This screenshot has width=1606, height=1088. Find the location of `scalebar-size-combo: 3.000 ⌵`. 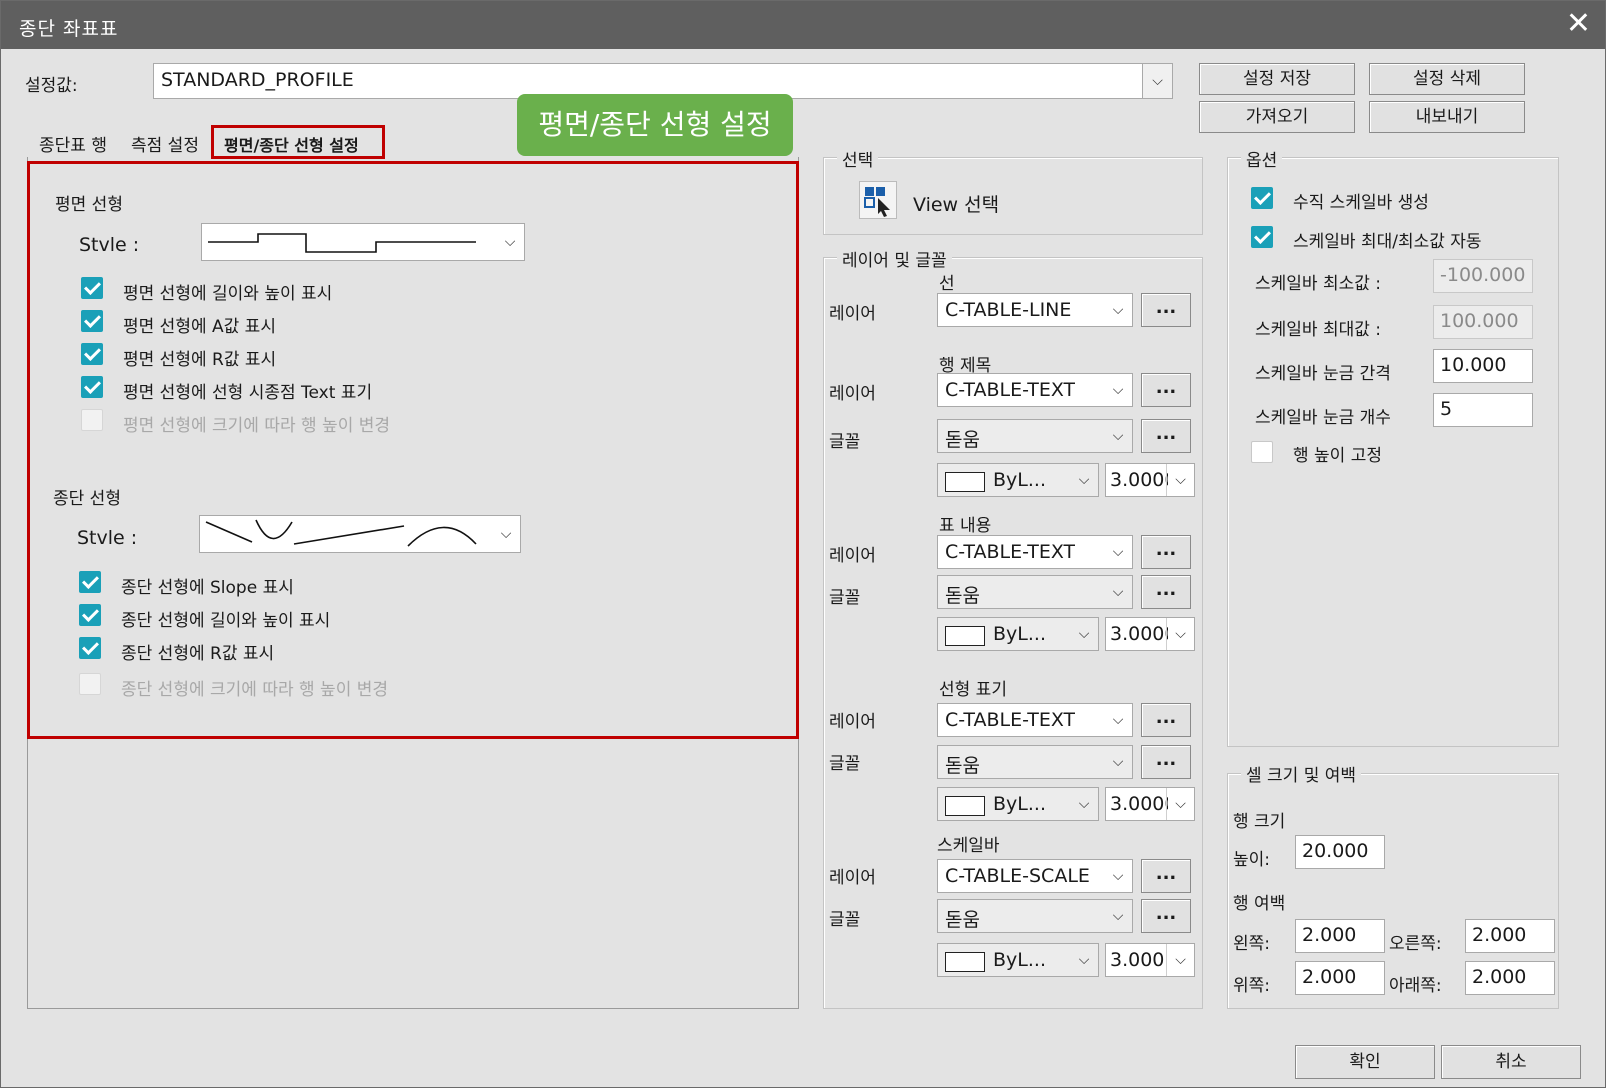

scalebar-size-combo: 3.000 ⌵ is located at coordinates (1150, 960).